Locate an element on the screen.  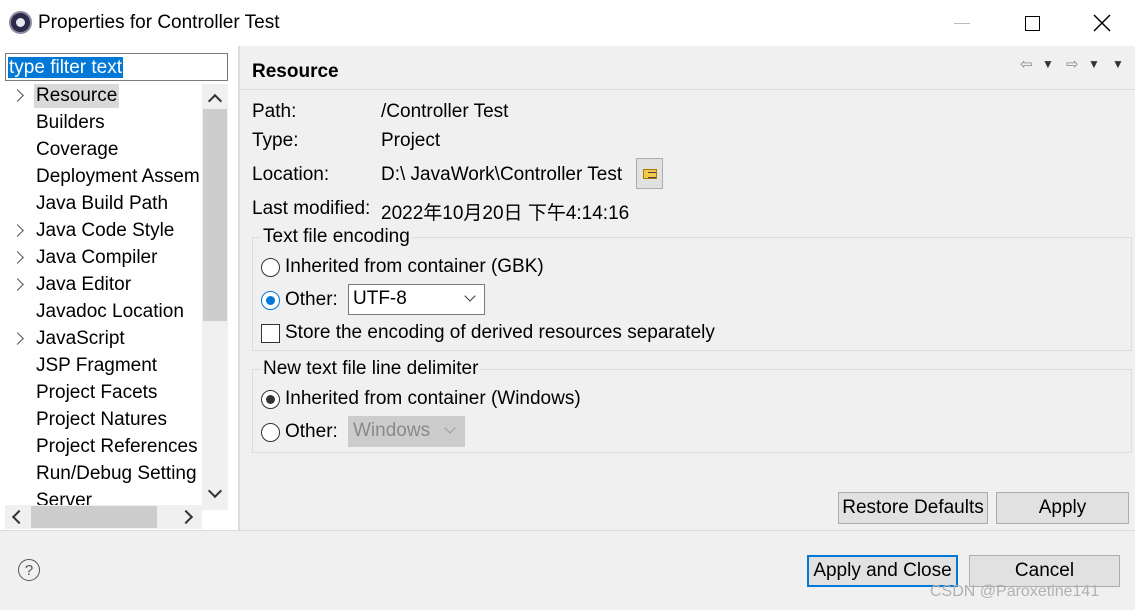
scroll-left-icon is located at coordinates (19, 517).